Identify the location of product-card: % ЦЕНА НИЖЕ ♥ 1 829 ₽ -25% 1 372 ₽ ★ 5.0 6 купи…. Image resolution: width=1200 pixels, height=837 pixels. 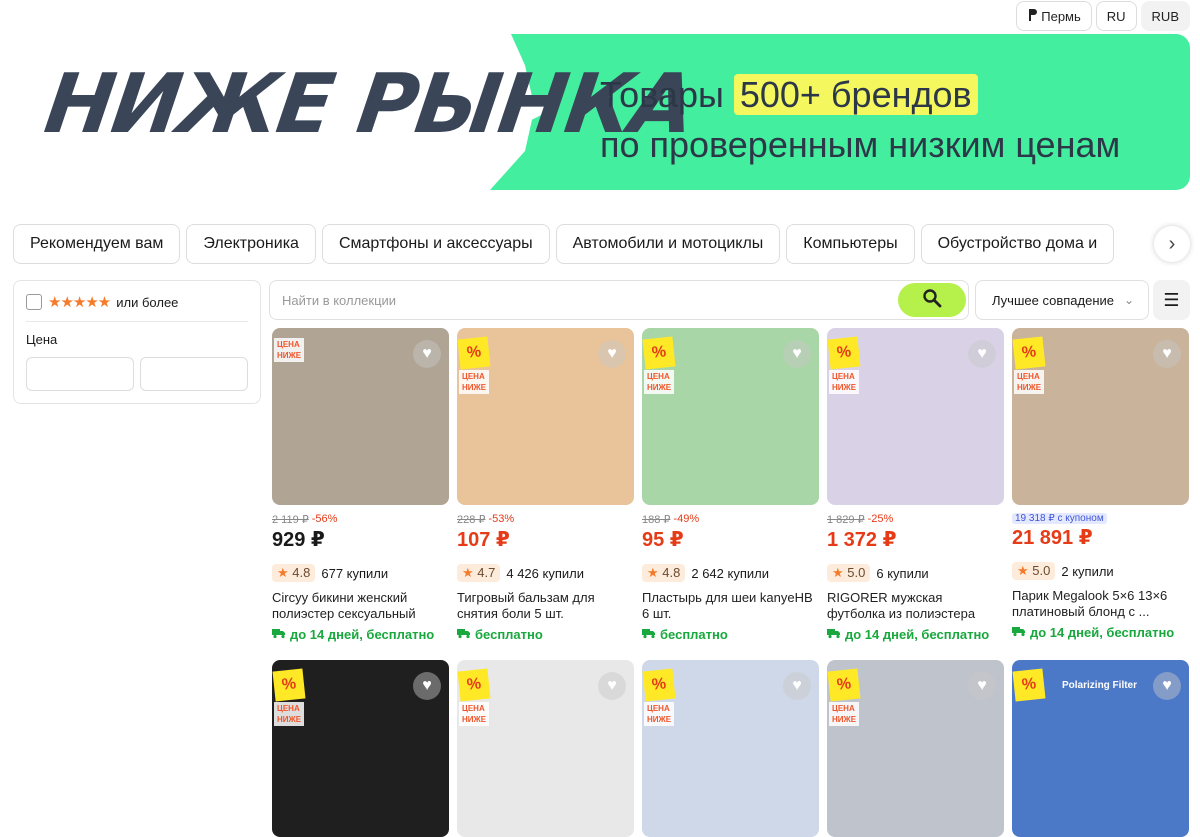
(915, 487).